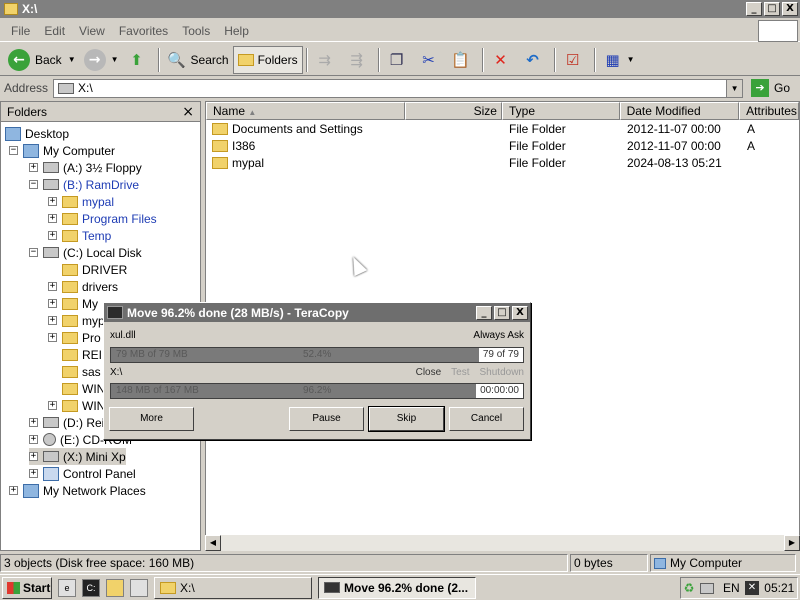 This screenshot has width=800, height=600. Describe the element at coordinates (236, 31) in the screenshot. I see `menu-help: Help` at that location.